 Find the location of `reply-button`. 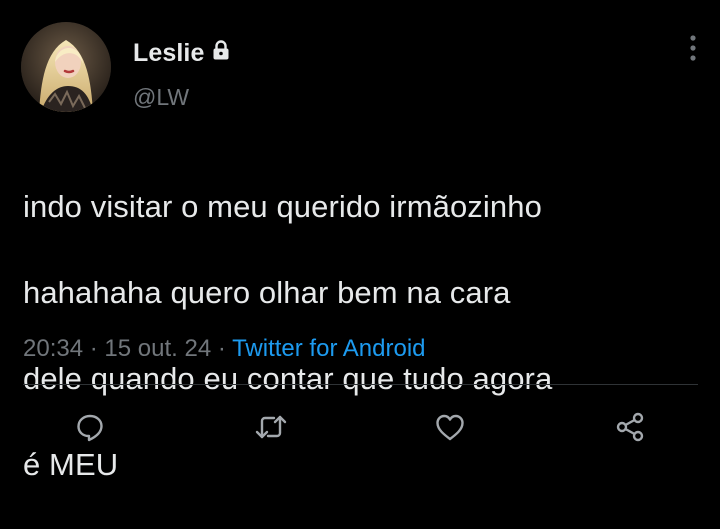

reply-button is located at coordinates (90, 427).